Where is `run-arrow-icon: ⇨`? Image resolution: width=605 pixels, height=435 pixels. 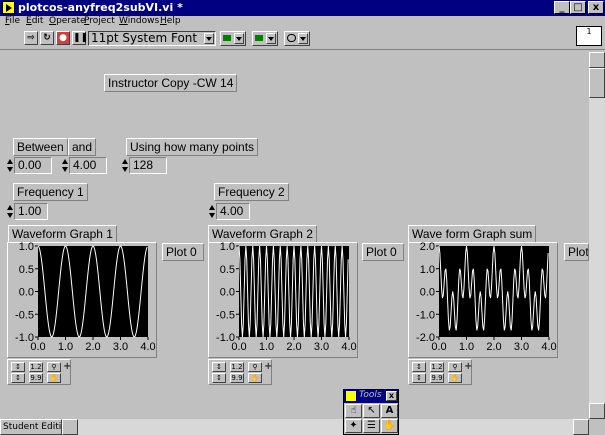
run-arrow-icon: ⇨ is located at coordinates (31, 38).